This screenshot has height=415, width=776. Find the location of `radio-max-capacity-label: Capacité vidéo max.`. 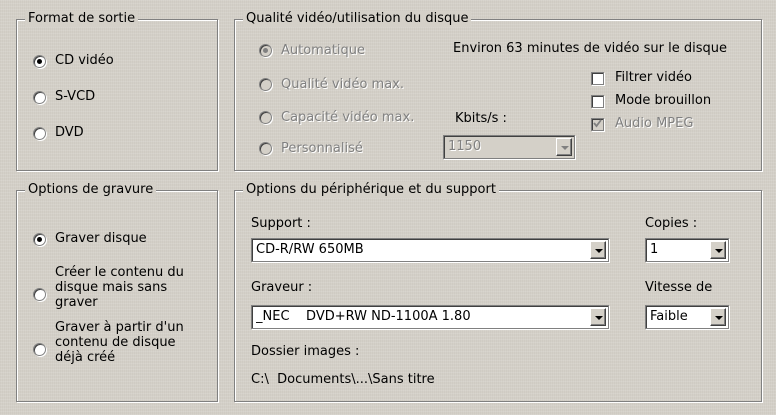

radio-max-capacity-label: Capacité vidéo max. is located at coordinates (347, 118).